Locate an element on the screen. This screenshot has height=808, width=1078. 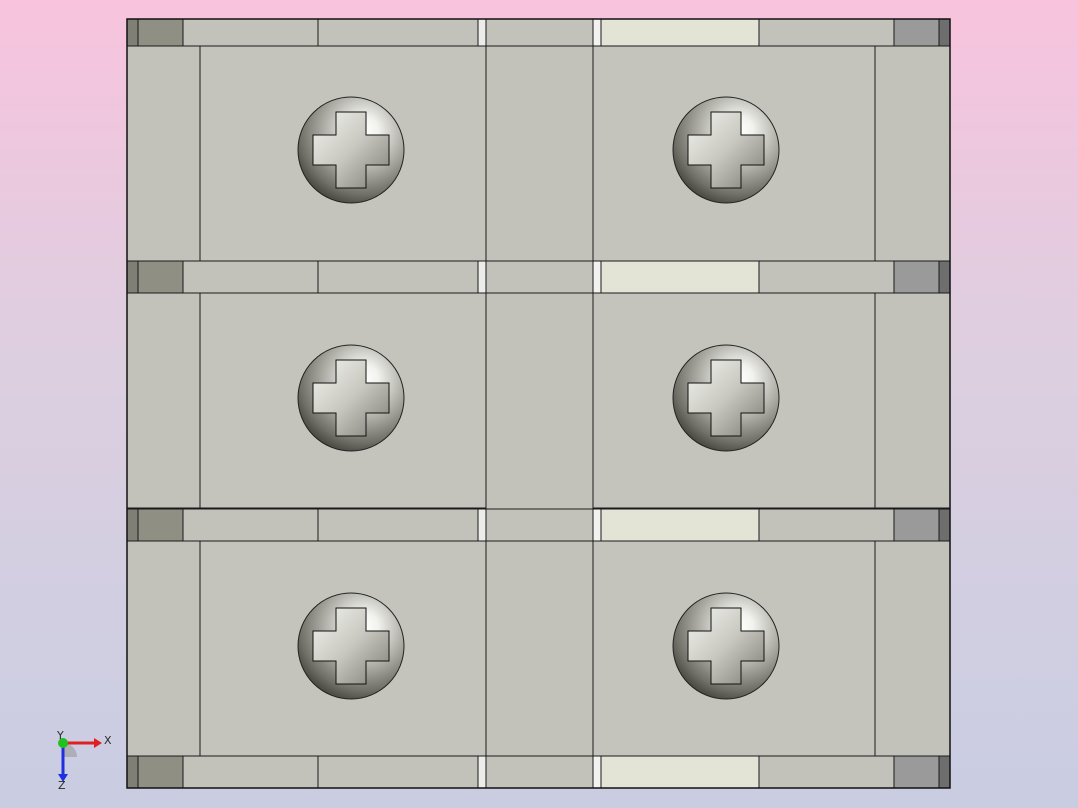
y-axis-label: Y is located at coordinates (60, 735).